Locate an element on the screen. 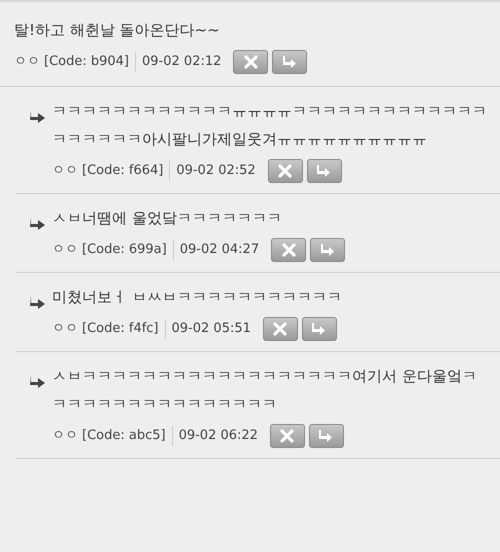 This screenshot has width=500, height=552. user-code: [Code: b904] is located at coordinates (90, 62).